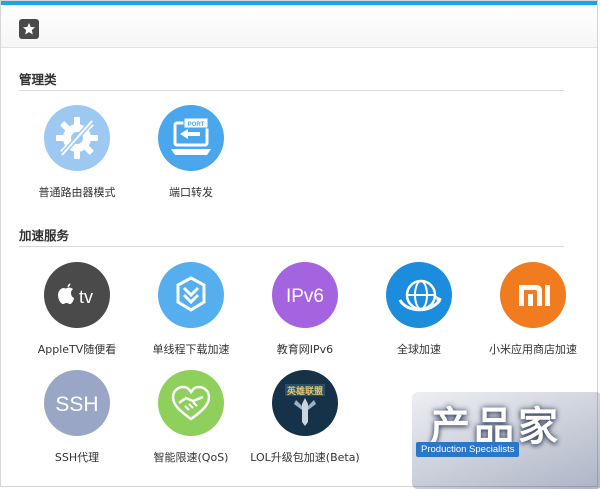  What do you see at coordinates (191, 349) in the screenshot?
I see `app-label: 单线程下载加速` at bounding box center [191, 349].